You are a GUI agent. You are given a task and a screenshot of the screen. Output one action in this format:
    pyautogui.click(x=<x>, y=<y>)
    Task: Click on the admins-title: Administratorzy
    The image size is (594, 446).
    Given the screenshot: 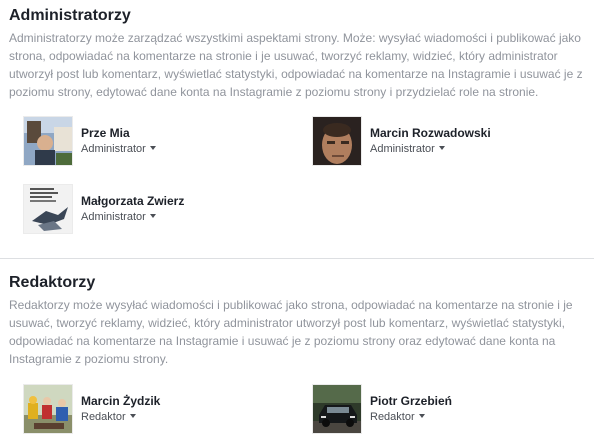 What is the action you would take?
    pyautogui.click(x=70, y=15)
    